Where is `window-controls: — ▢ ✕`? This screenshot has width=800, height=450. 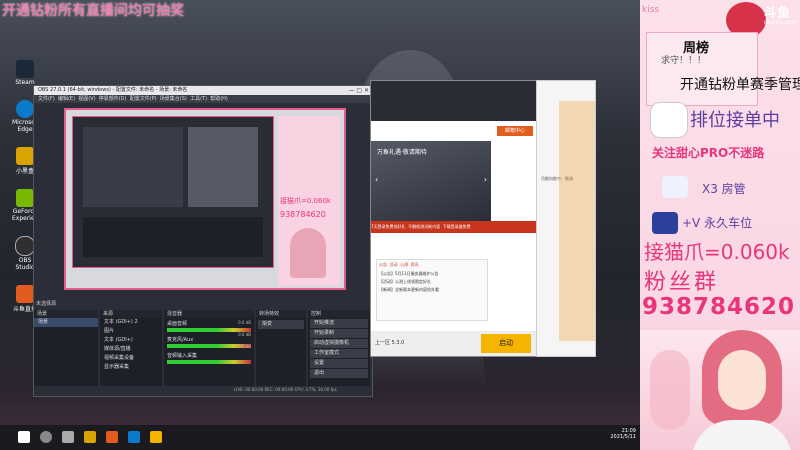 window-controls: — ▢ ✕ is located at coordinates (358, 90).